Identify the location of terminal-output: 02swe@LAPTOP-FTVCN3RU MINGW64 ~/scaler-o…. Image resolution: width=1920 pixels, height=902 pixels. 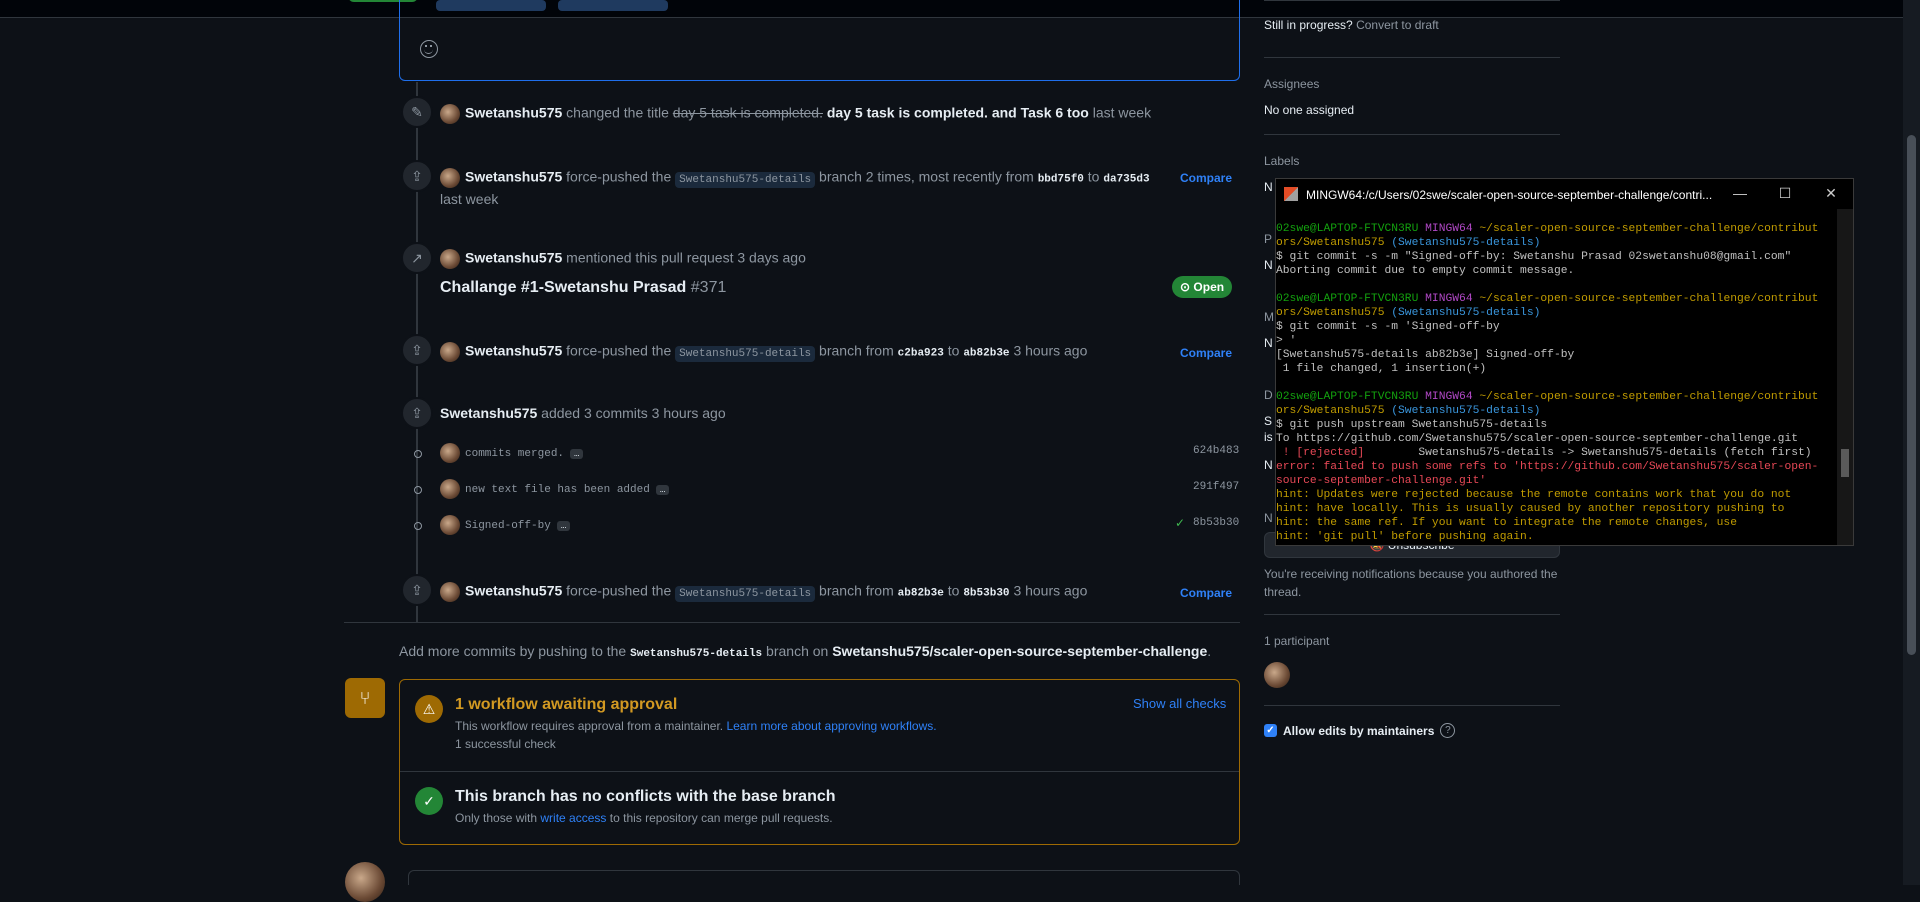
(1556, 382).